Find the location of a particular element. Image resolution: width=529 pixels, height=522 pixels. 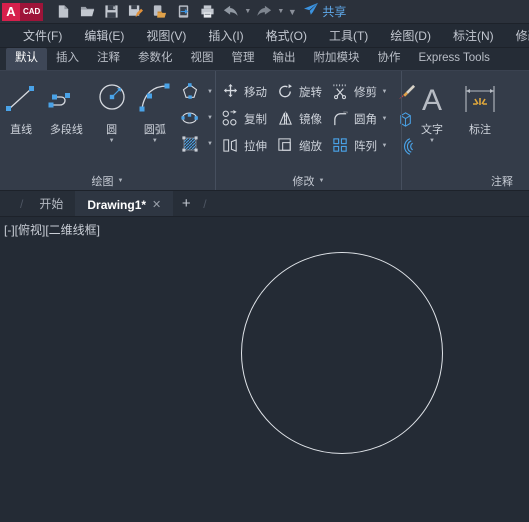

modify-rotate-button: 旋转 is located at coordinates (298, 91).